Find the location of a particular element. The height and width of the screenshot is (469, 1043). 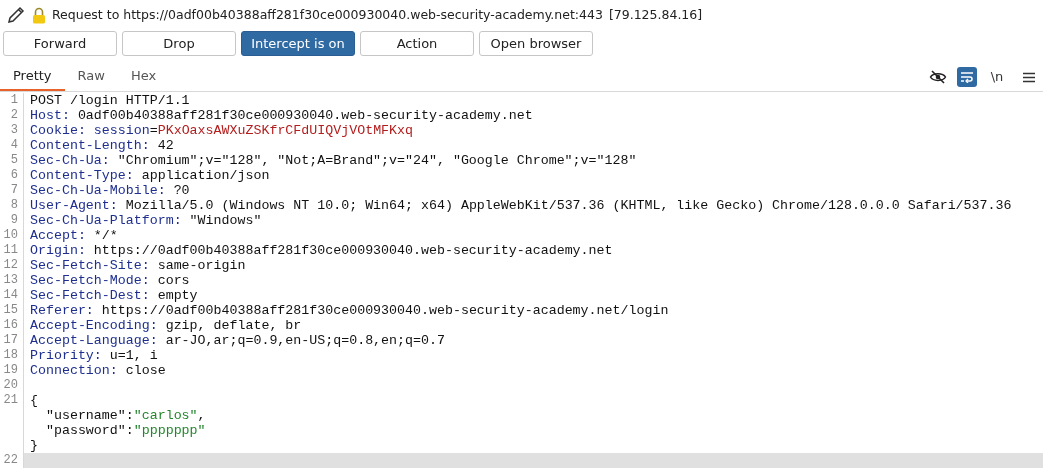

wrap-icon is located at coordinates (967, 77).